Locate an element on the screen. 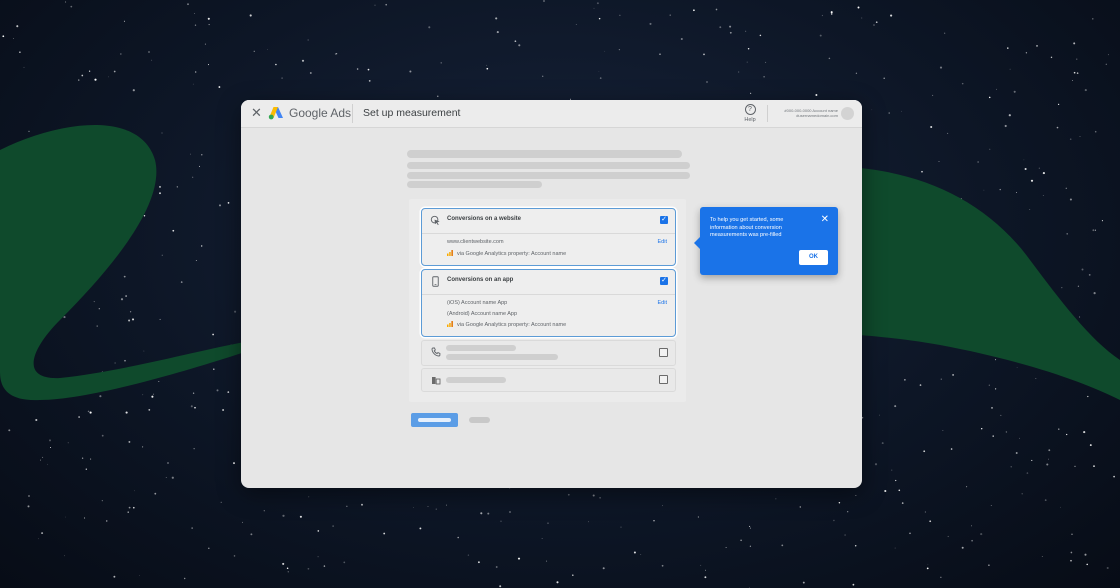 The image size is (1120, 588). card-title: Conversions on an app is located at coordinates (480, 280).